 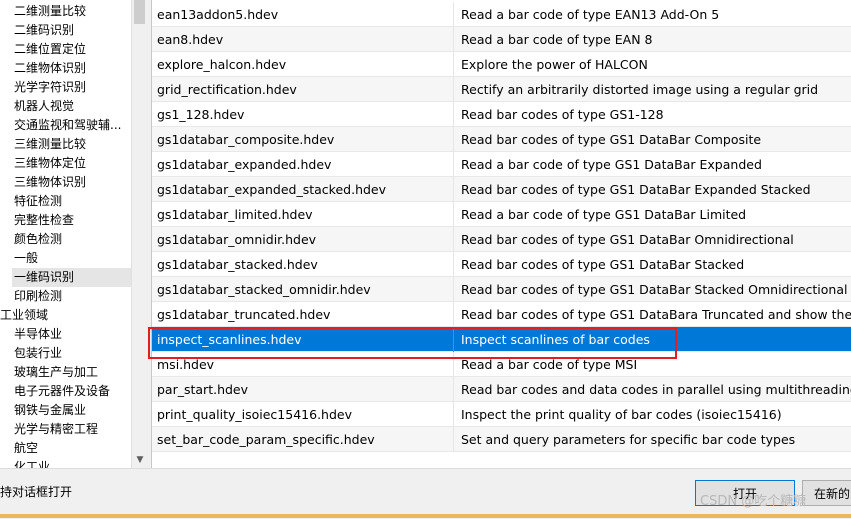 What do you see at coordinates (753, 501) in the screenshot?
I see `watermark: CSDN @吃个糖糖` at bounding box center [753, 501].